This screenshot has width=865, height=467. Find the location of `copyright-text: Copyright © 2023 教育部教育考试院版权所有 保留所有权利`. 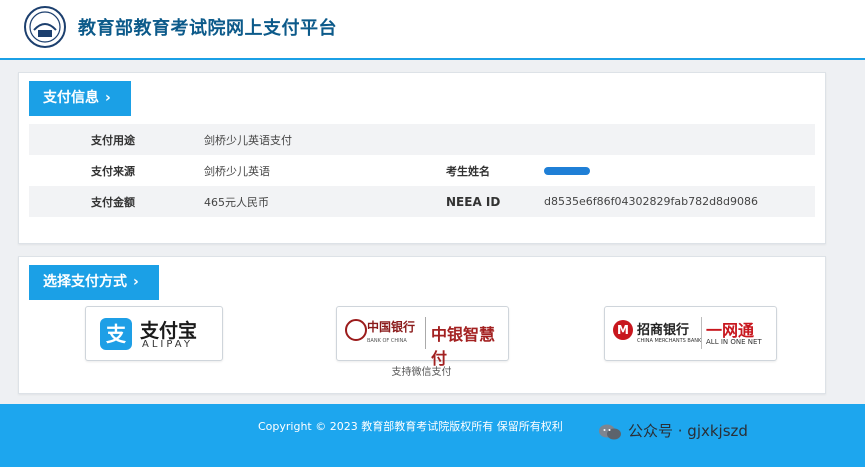

copyright-text: Copyright © 2023 教育部教育考试院版权所有 保留所有权利 is located at coordinates (410, 426).